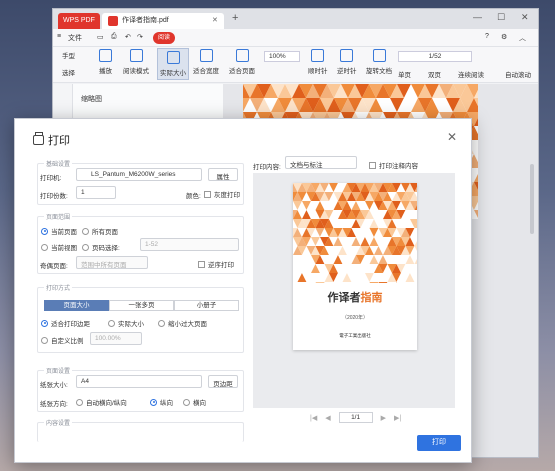 This screenshot has height=471, width=555. What do you see at coordinates (347, 62) in the screenshot?
I see `rotate-ccw-button: 逆时针` at bounding box center [347, 62].